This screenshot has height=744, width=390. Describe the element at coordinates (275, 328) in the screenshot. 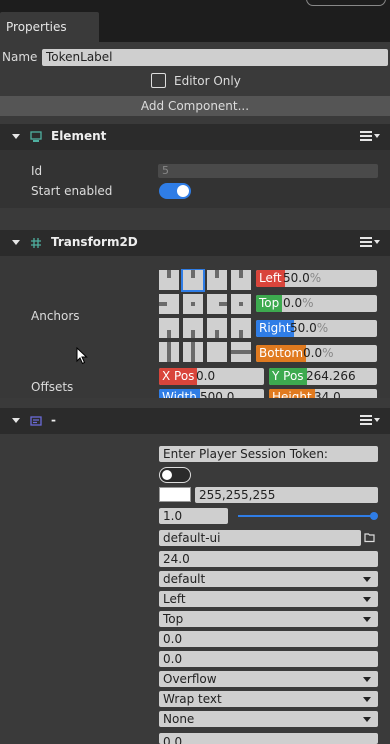

I see `right-tag: Right` at that location.